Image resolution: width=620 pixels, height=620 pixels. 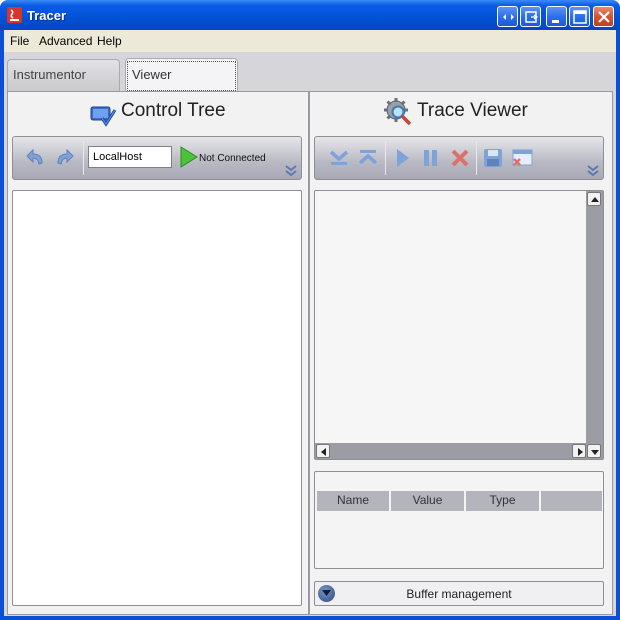 I want to click on maximize-icon, so click(x=580, y=17).